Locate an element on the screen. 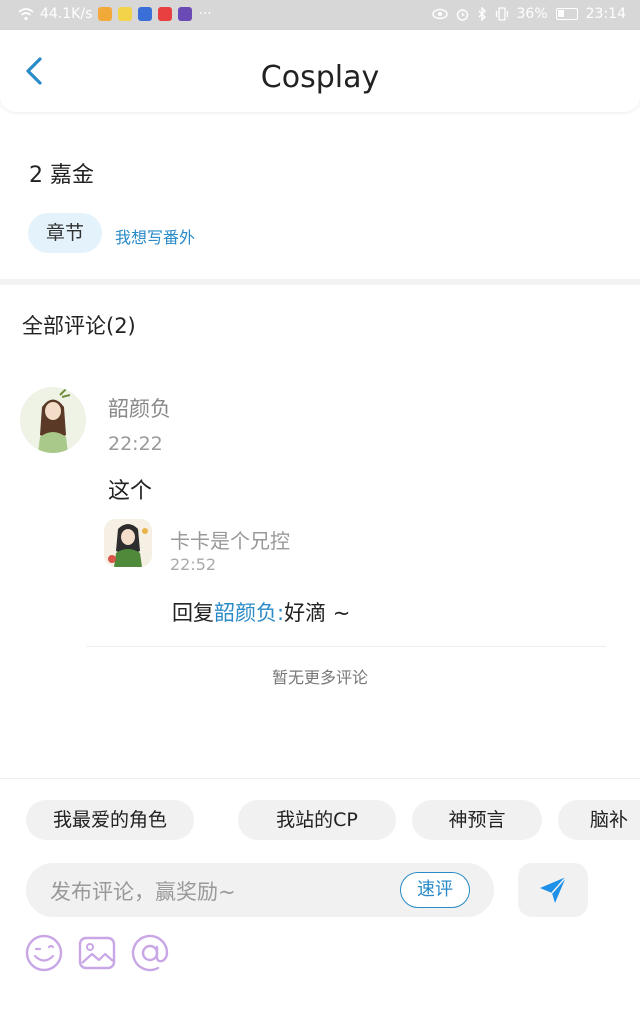  reply-body: 好滴 ~ is located at coordinates (317, 613).